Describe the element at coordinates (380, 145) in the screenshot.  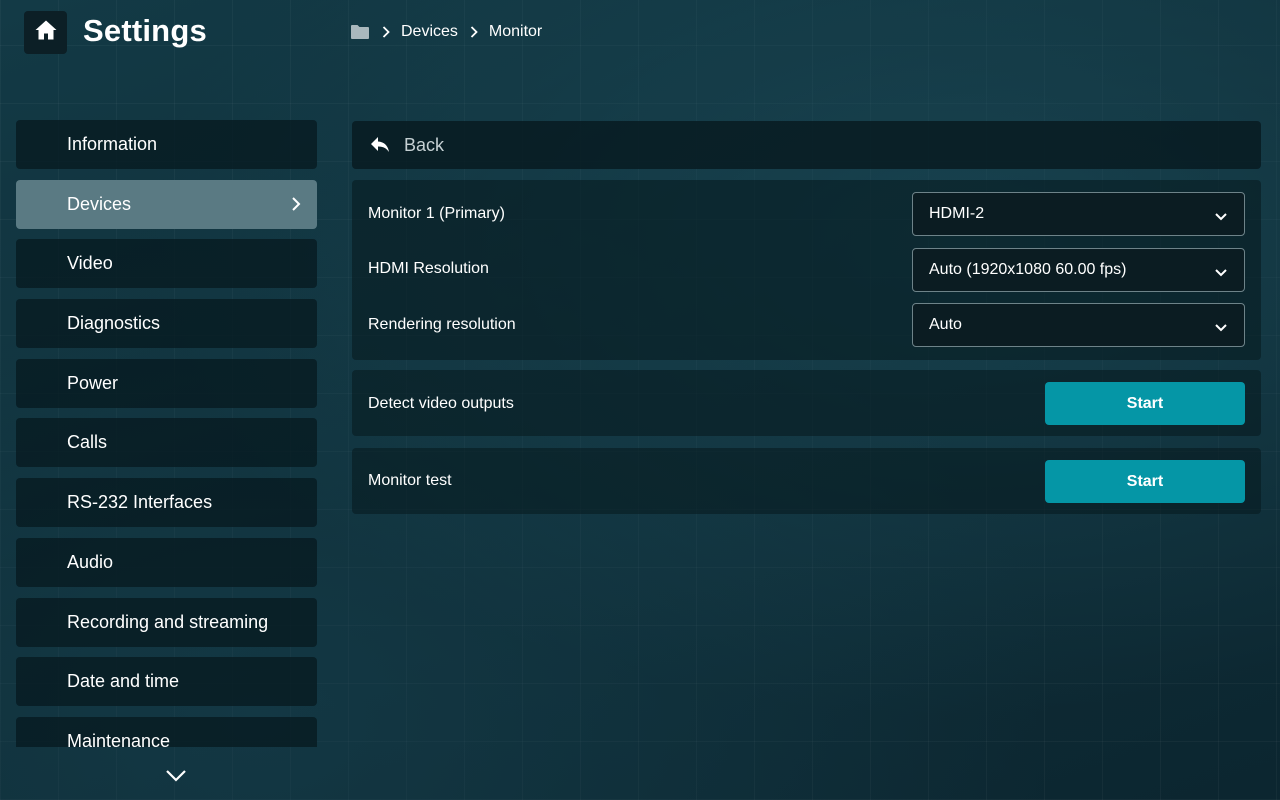
I see `back-arrow-icon` at that location.